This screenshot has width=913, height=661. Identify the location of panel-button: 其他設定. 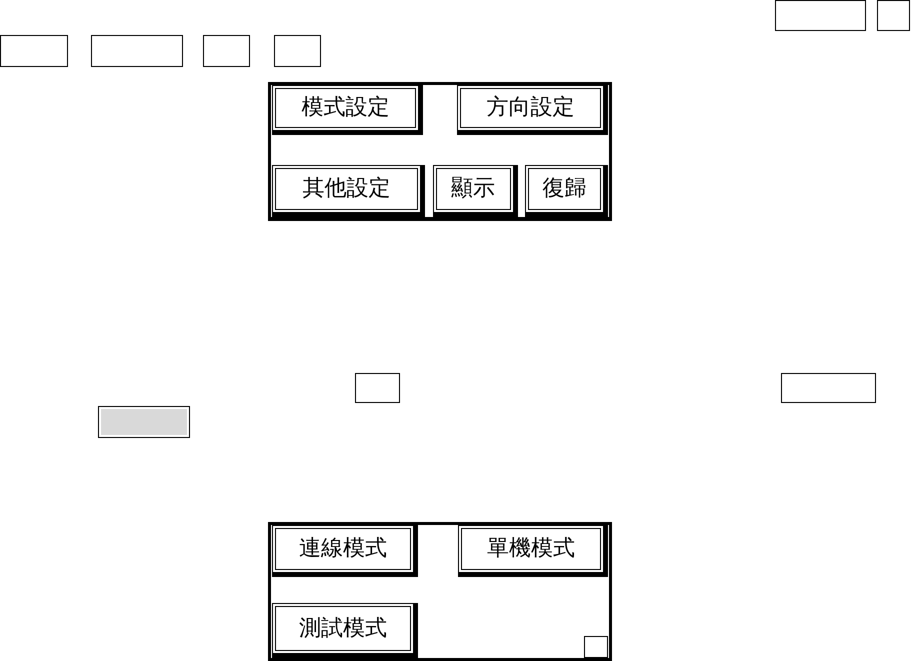
(348, 191).